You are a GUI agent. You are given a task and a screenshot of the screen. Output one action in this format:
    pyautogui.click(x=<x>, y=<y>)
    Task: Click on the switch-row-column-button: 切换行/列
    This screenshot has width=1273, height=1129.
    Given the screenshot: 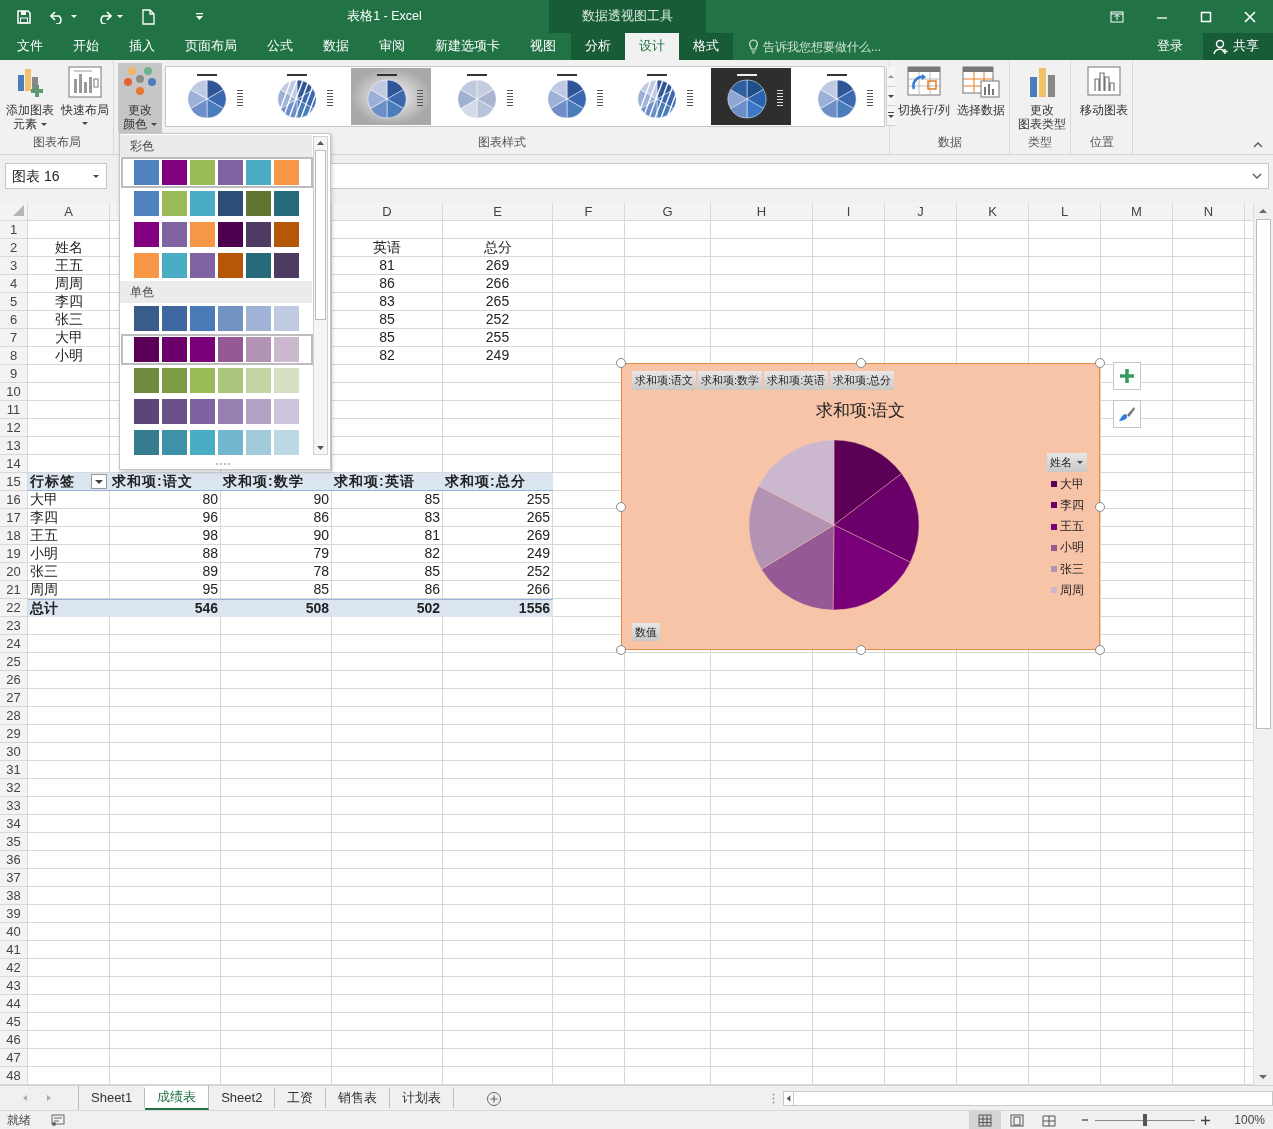 What is the action you would take?
    pyautogui.click(x=924, y=98)
    